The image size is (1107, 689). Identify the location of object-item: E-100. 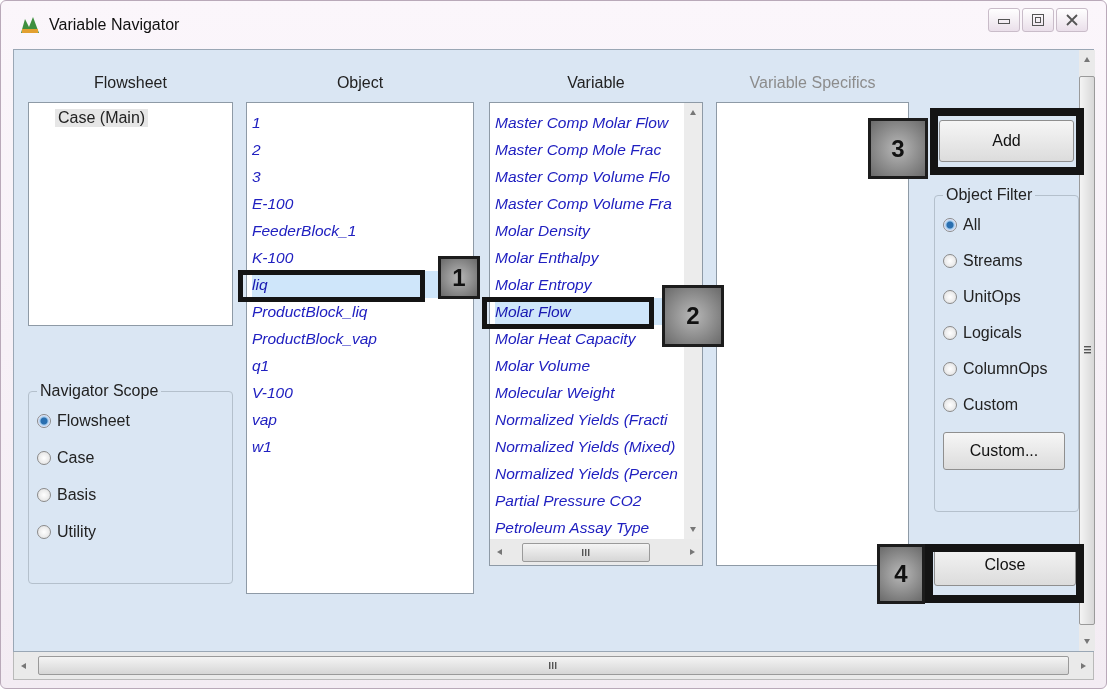
(273, 203).